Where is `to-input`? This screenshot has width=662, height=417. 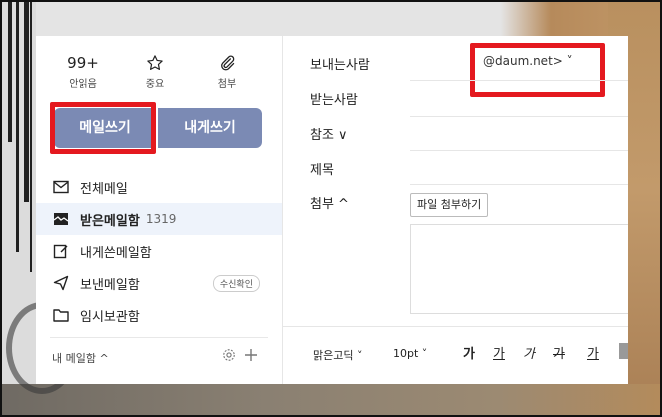
to-input is located at coordinates (519, 116).